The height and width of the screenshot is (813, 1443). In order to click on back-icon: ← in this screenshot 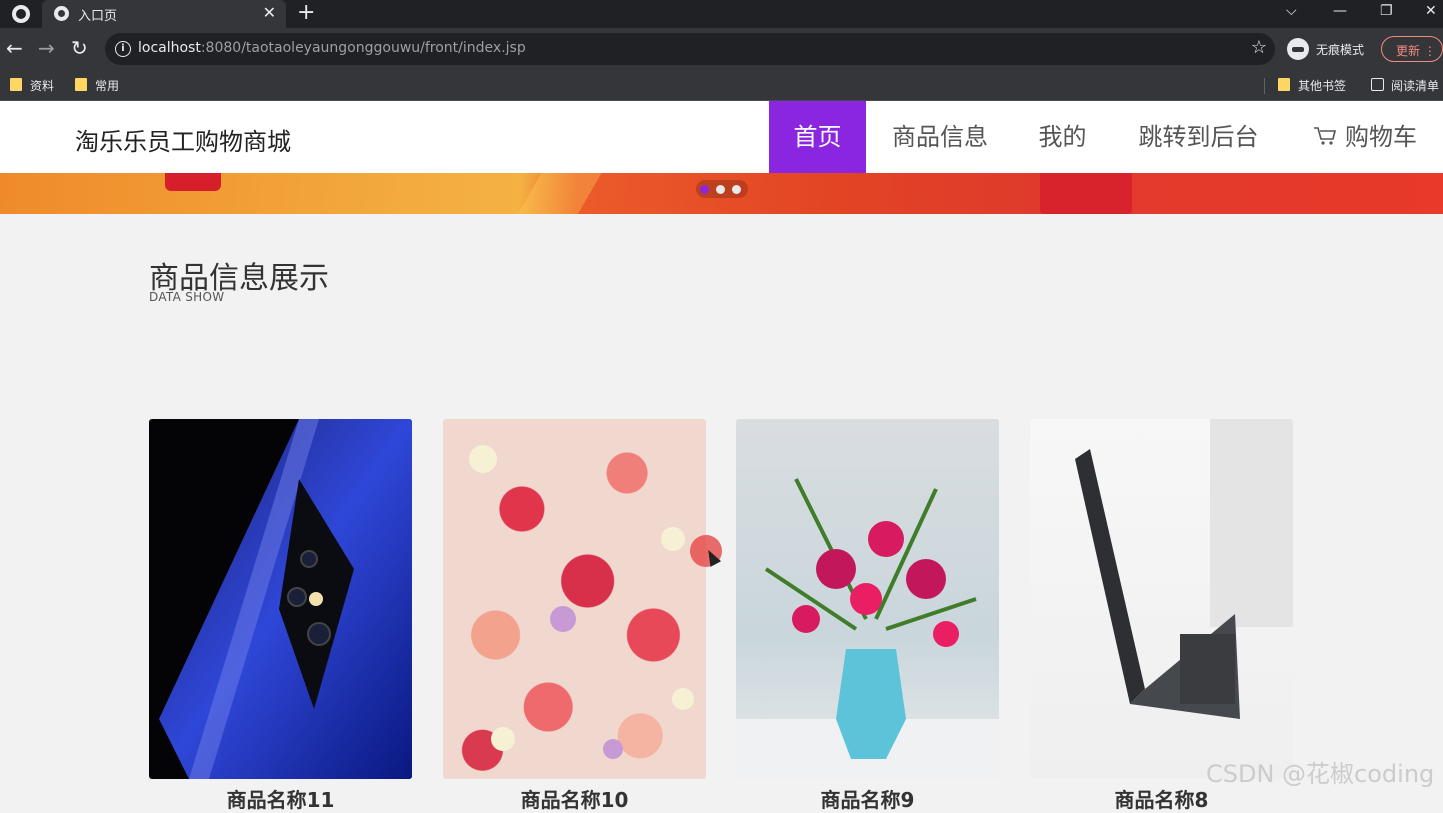, I will do `click(14, 48)`.